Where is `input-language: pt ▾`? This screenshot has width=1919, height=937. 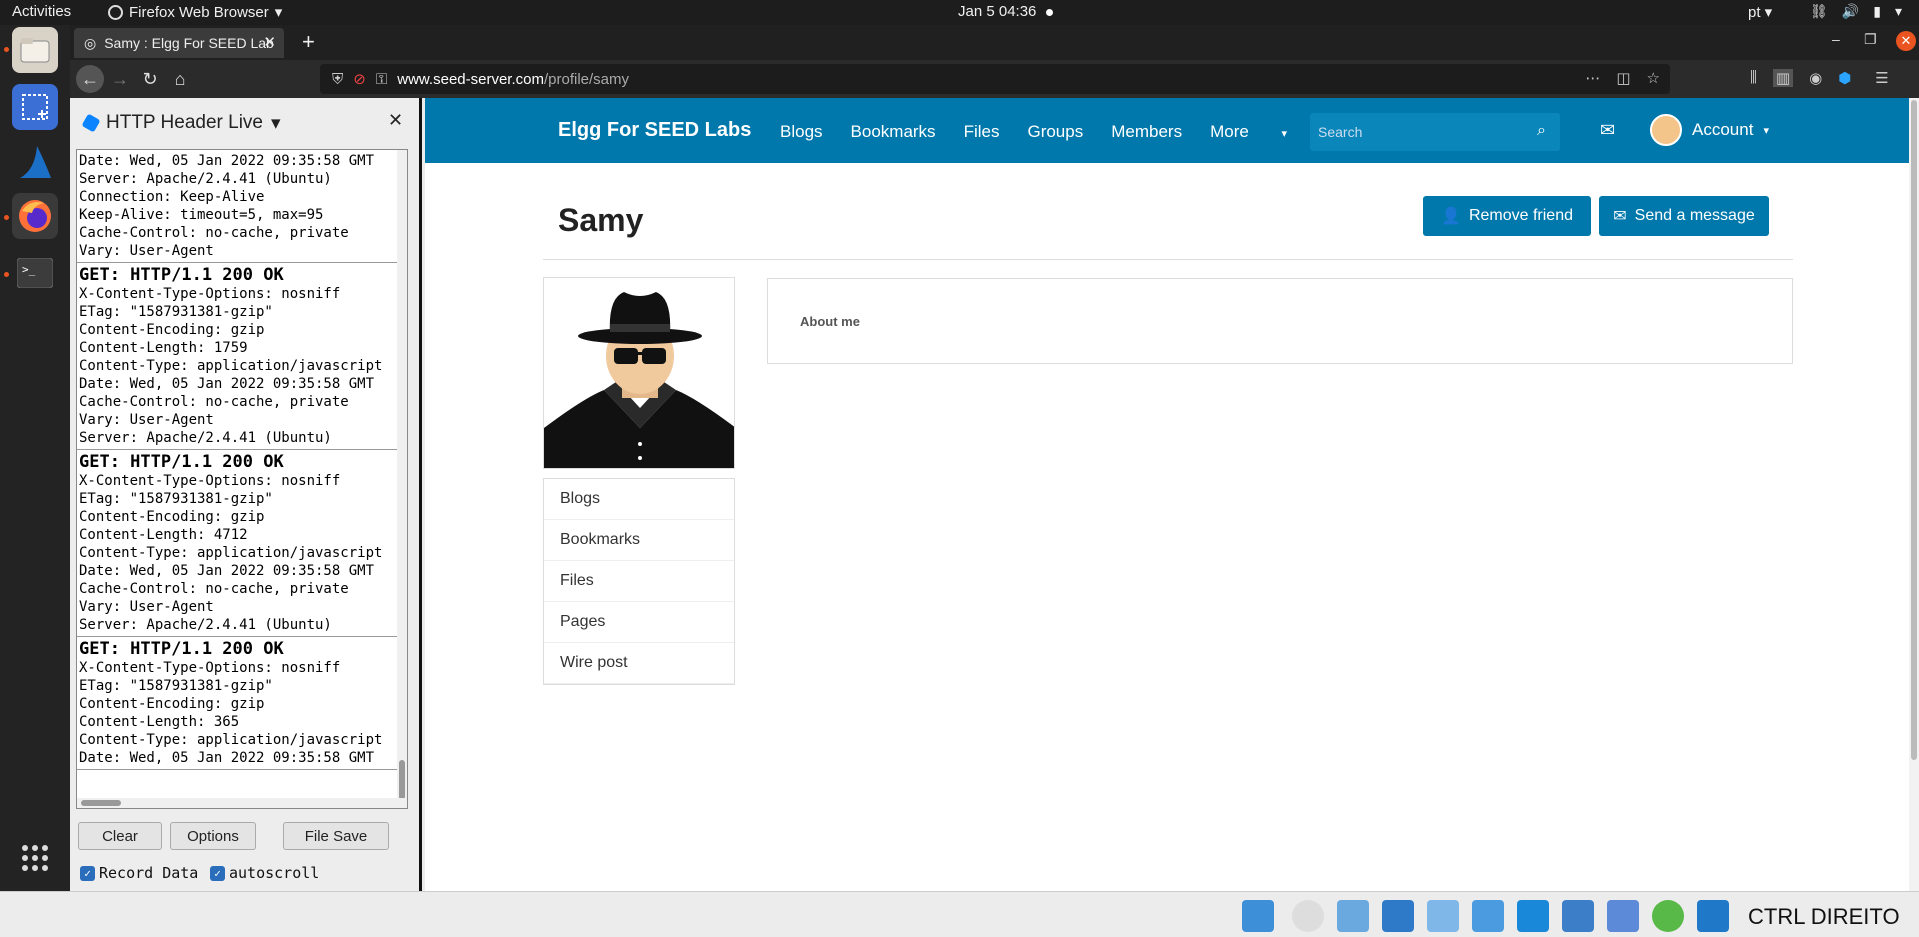
input-language: pt ▾ is located at coordinates (1760, 12).